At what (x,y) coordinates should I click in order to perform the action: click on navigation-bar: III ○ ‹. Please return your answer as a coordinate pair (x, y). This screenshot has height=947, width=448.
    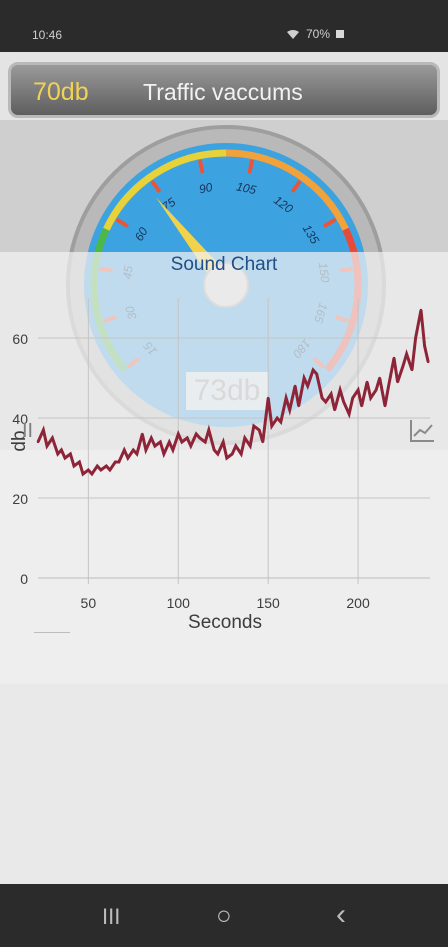
    Looking at the image, I should click on (224, 915).